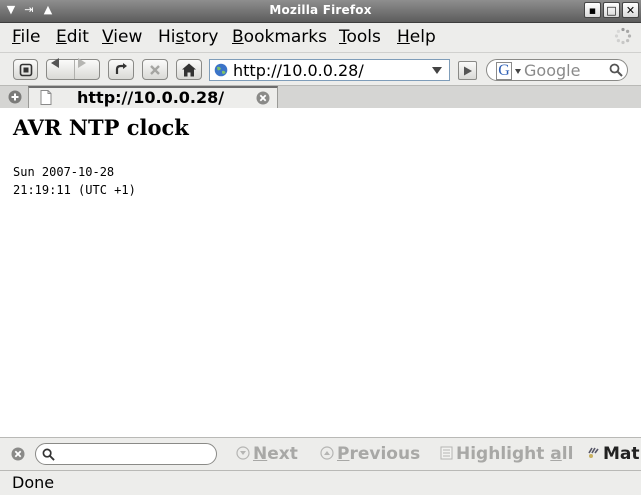 The image size is (641, 495). I want to click on window-titlebar: ▼ ⇥ ▲ Mozilla Firefox ▪ □ ✕, so click(320, 11).